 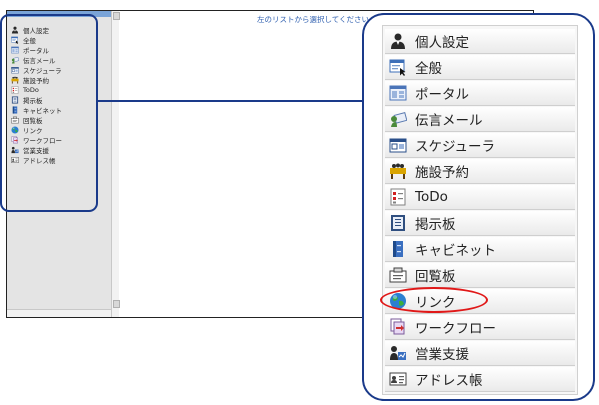 I want to click on menu-item-8: キャビネット, so click(x=480, y=249).